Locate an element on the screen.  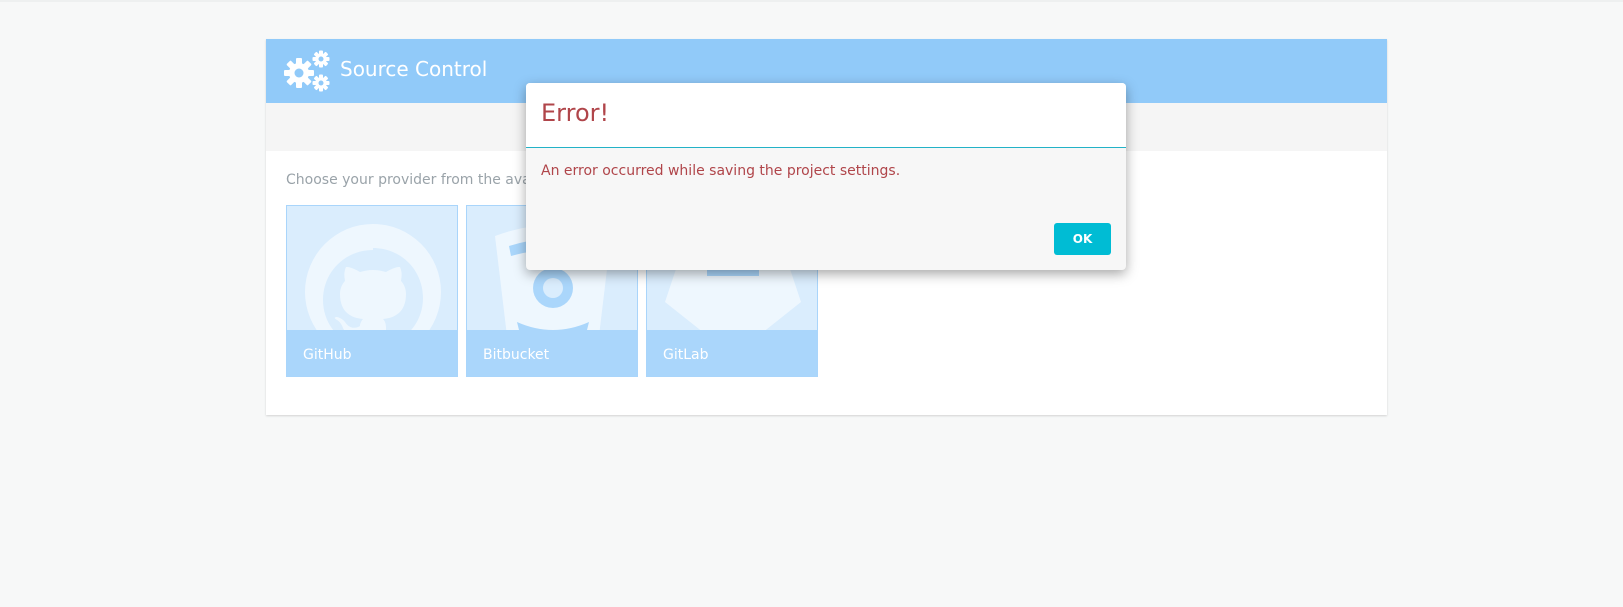
error-dialog-title: Error! is located at coordinates (575, 113).